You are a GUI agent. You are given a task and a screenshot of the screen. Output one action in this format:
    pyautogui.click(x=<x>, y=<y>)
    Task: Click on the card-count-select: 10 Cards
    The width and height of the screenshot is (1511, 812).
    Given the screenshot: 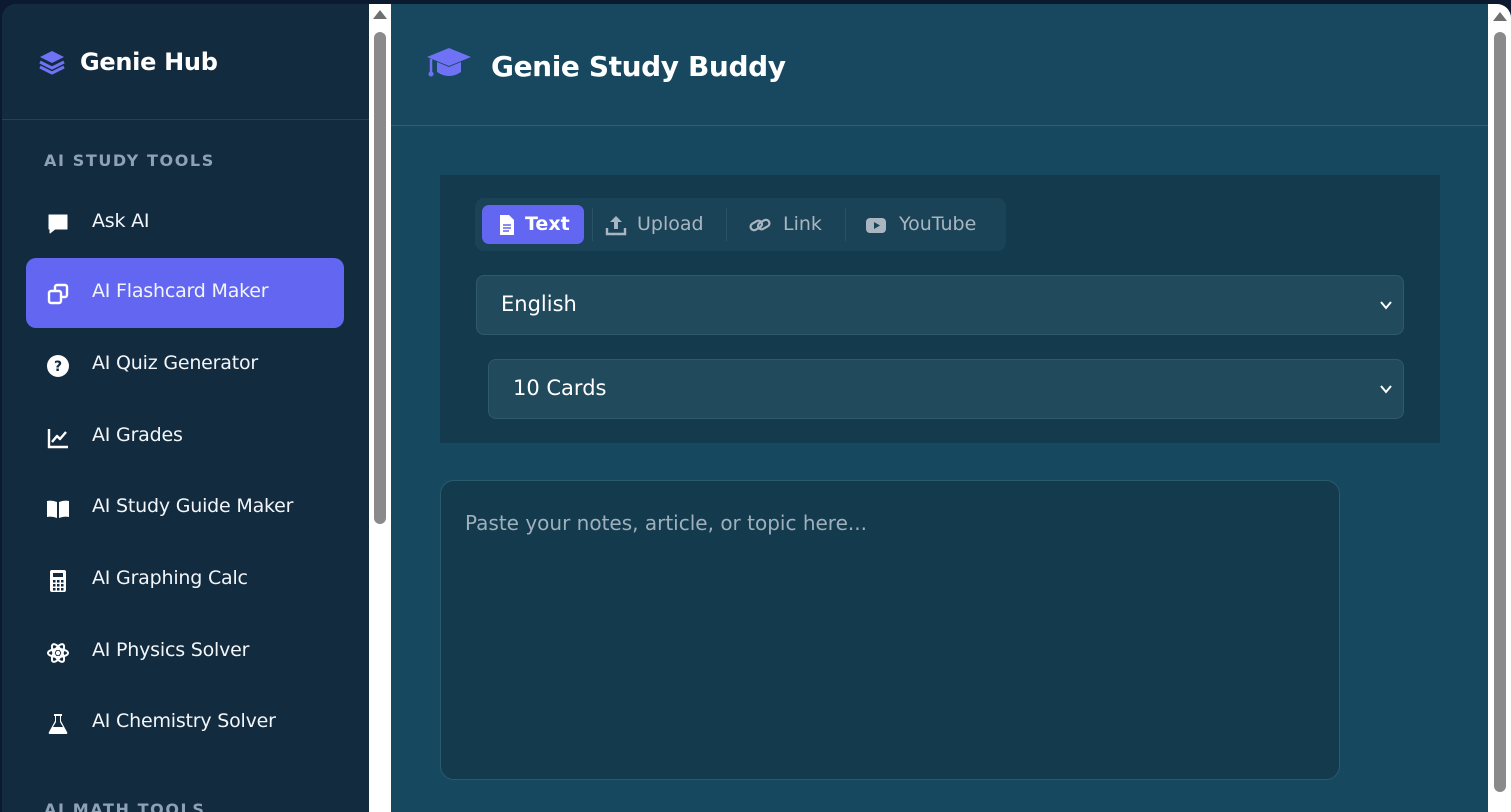 What is the action you would take?
    pyautogui.click(x=946, y=389)
    